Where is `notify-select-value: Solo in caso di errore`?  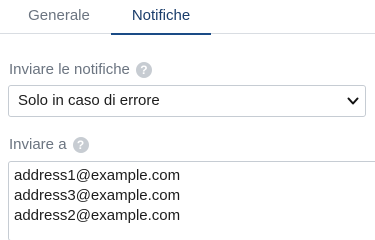 notify-select-value: Solo in caso di errore is located at coordinates (89, 100).